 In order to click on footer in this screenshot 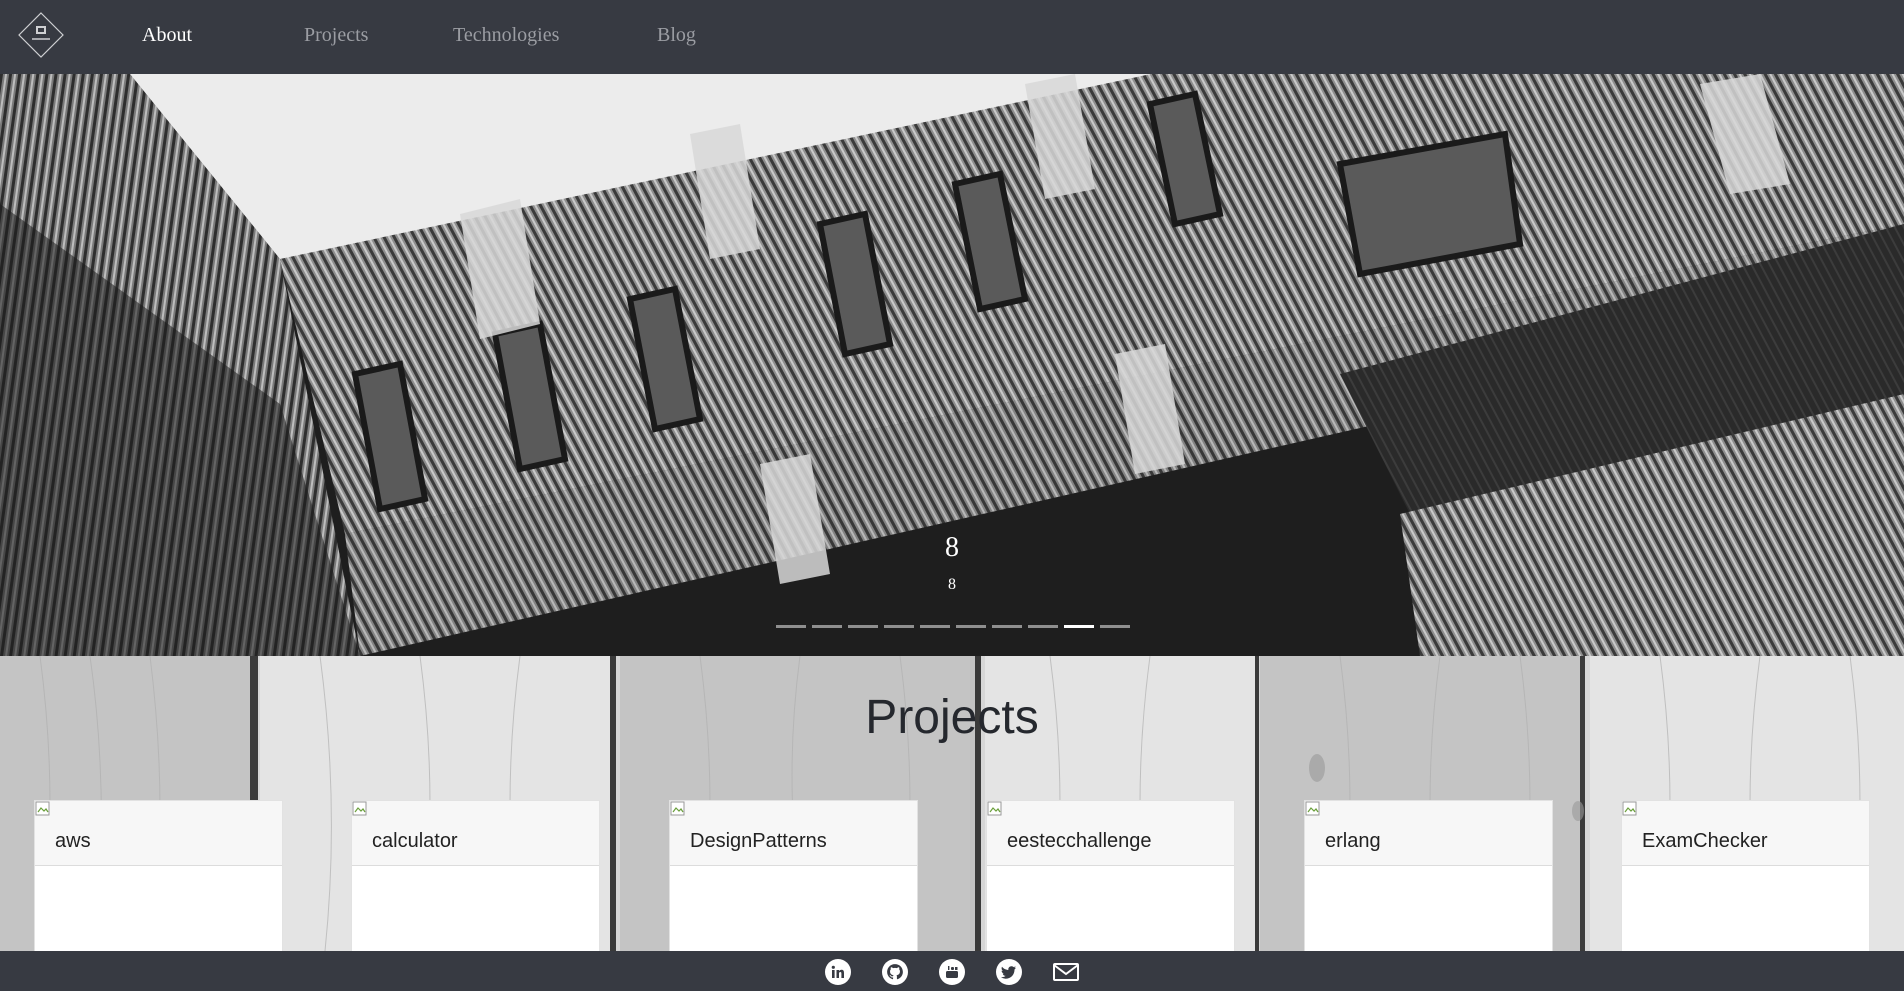, I will do `click(952, 971)`.